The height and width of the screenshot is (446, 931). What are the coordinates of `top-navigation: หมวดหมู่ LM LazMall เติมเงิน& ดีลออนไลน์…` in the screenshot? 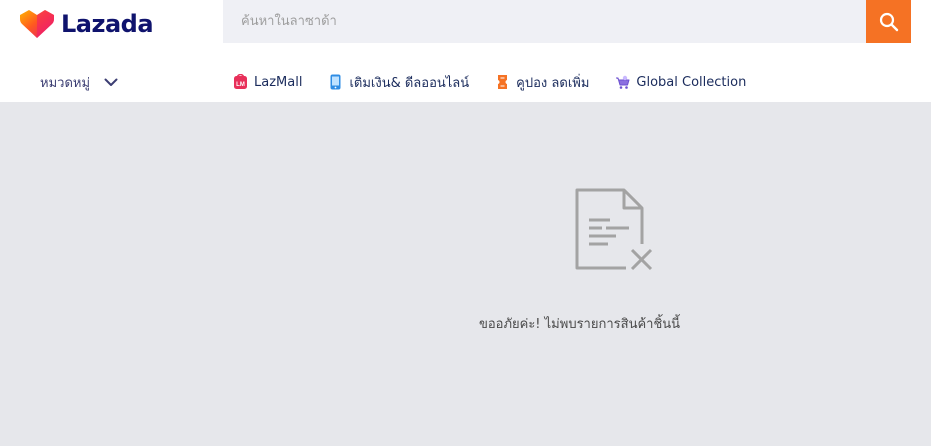 It's located at (465, 82).